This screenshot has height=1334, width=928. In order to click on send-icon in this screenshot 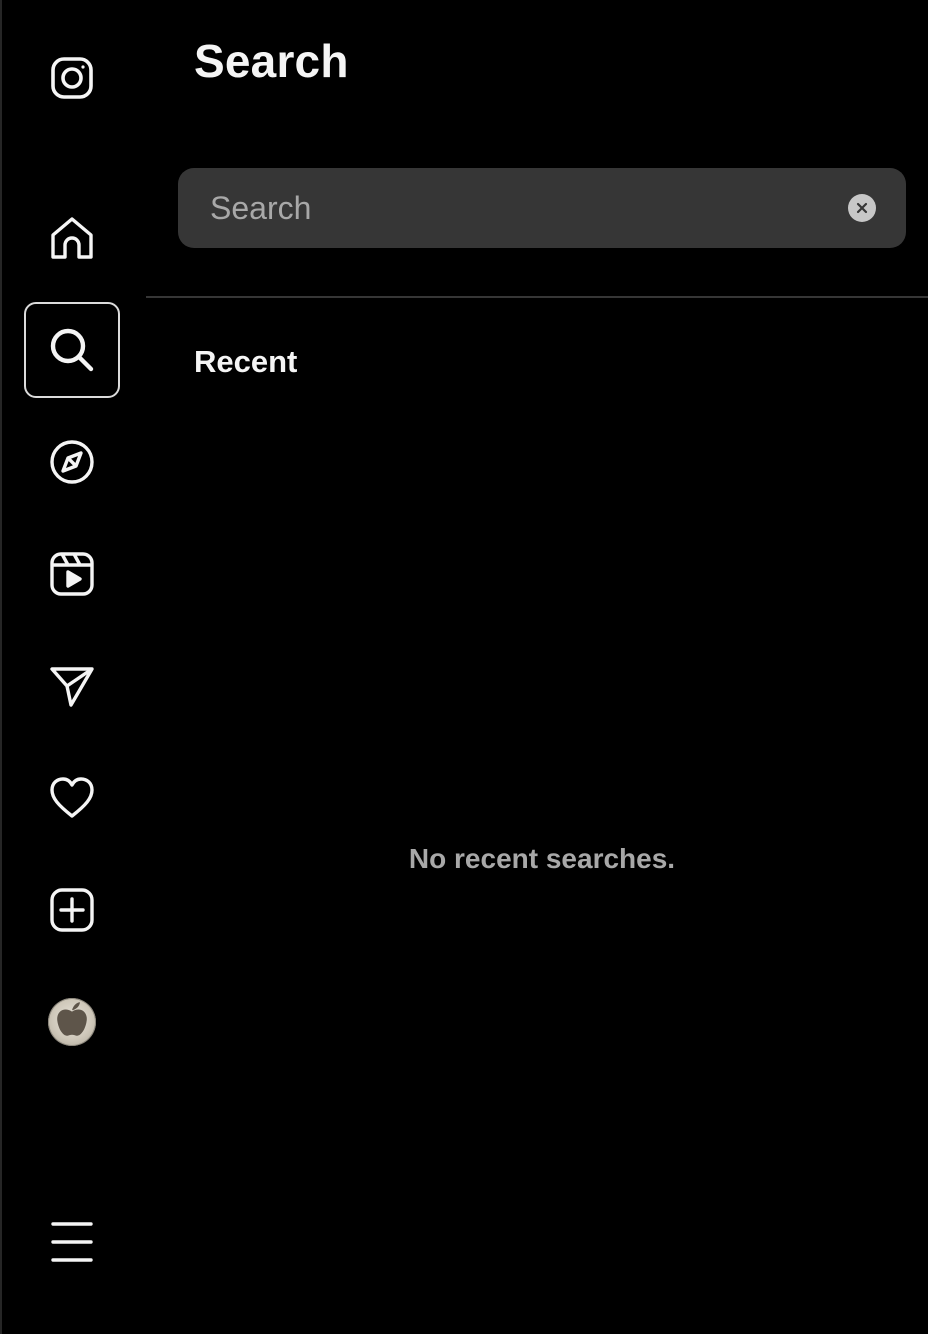, I will do `click(72, 687)`.